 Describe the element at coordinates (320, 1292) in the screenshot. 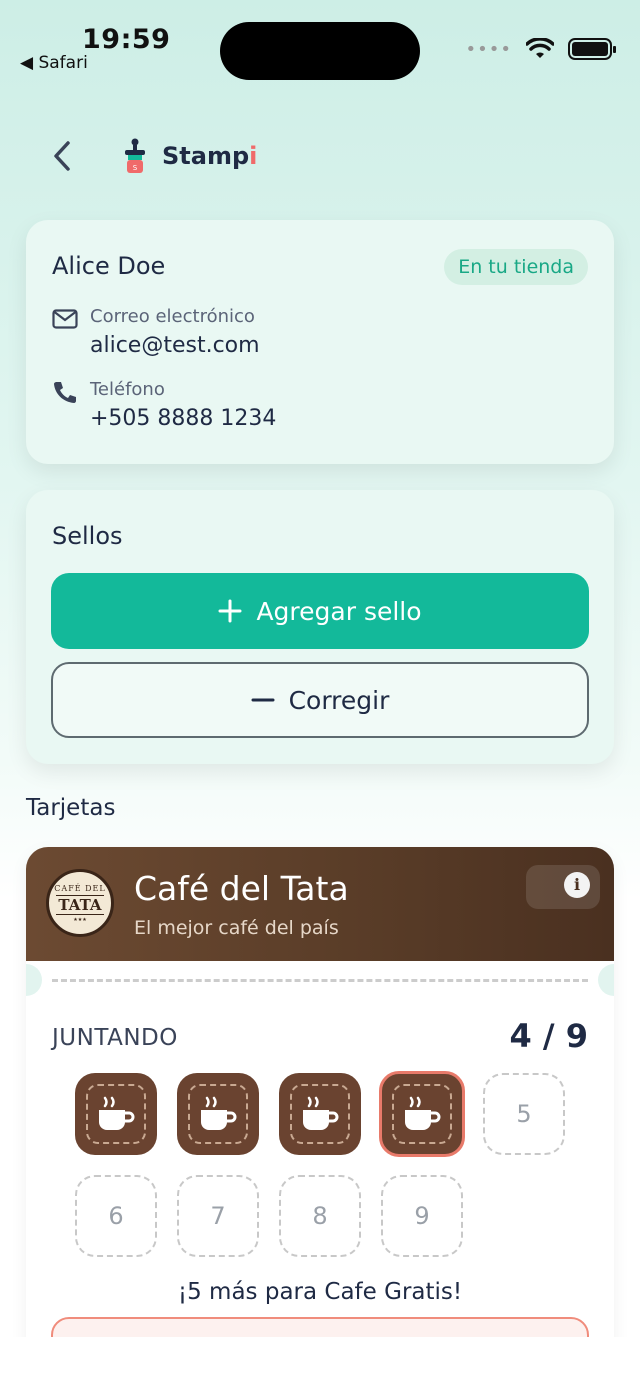

I see `remaining-stamps-text: ¡5 más para Cafe Gratis!` at that location.